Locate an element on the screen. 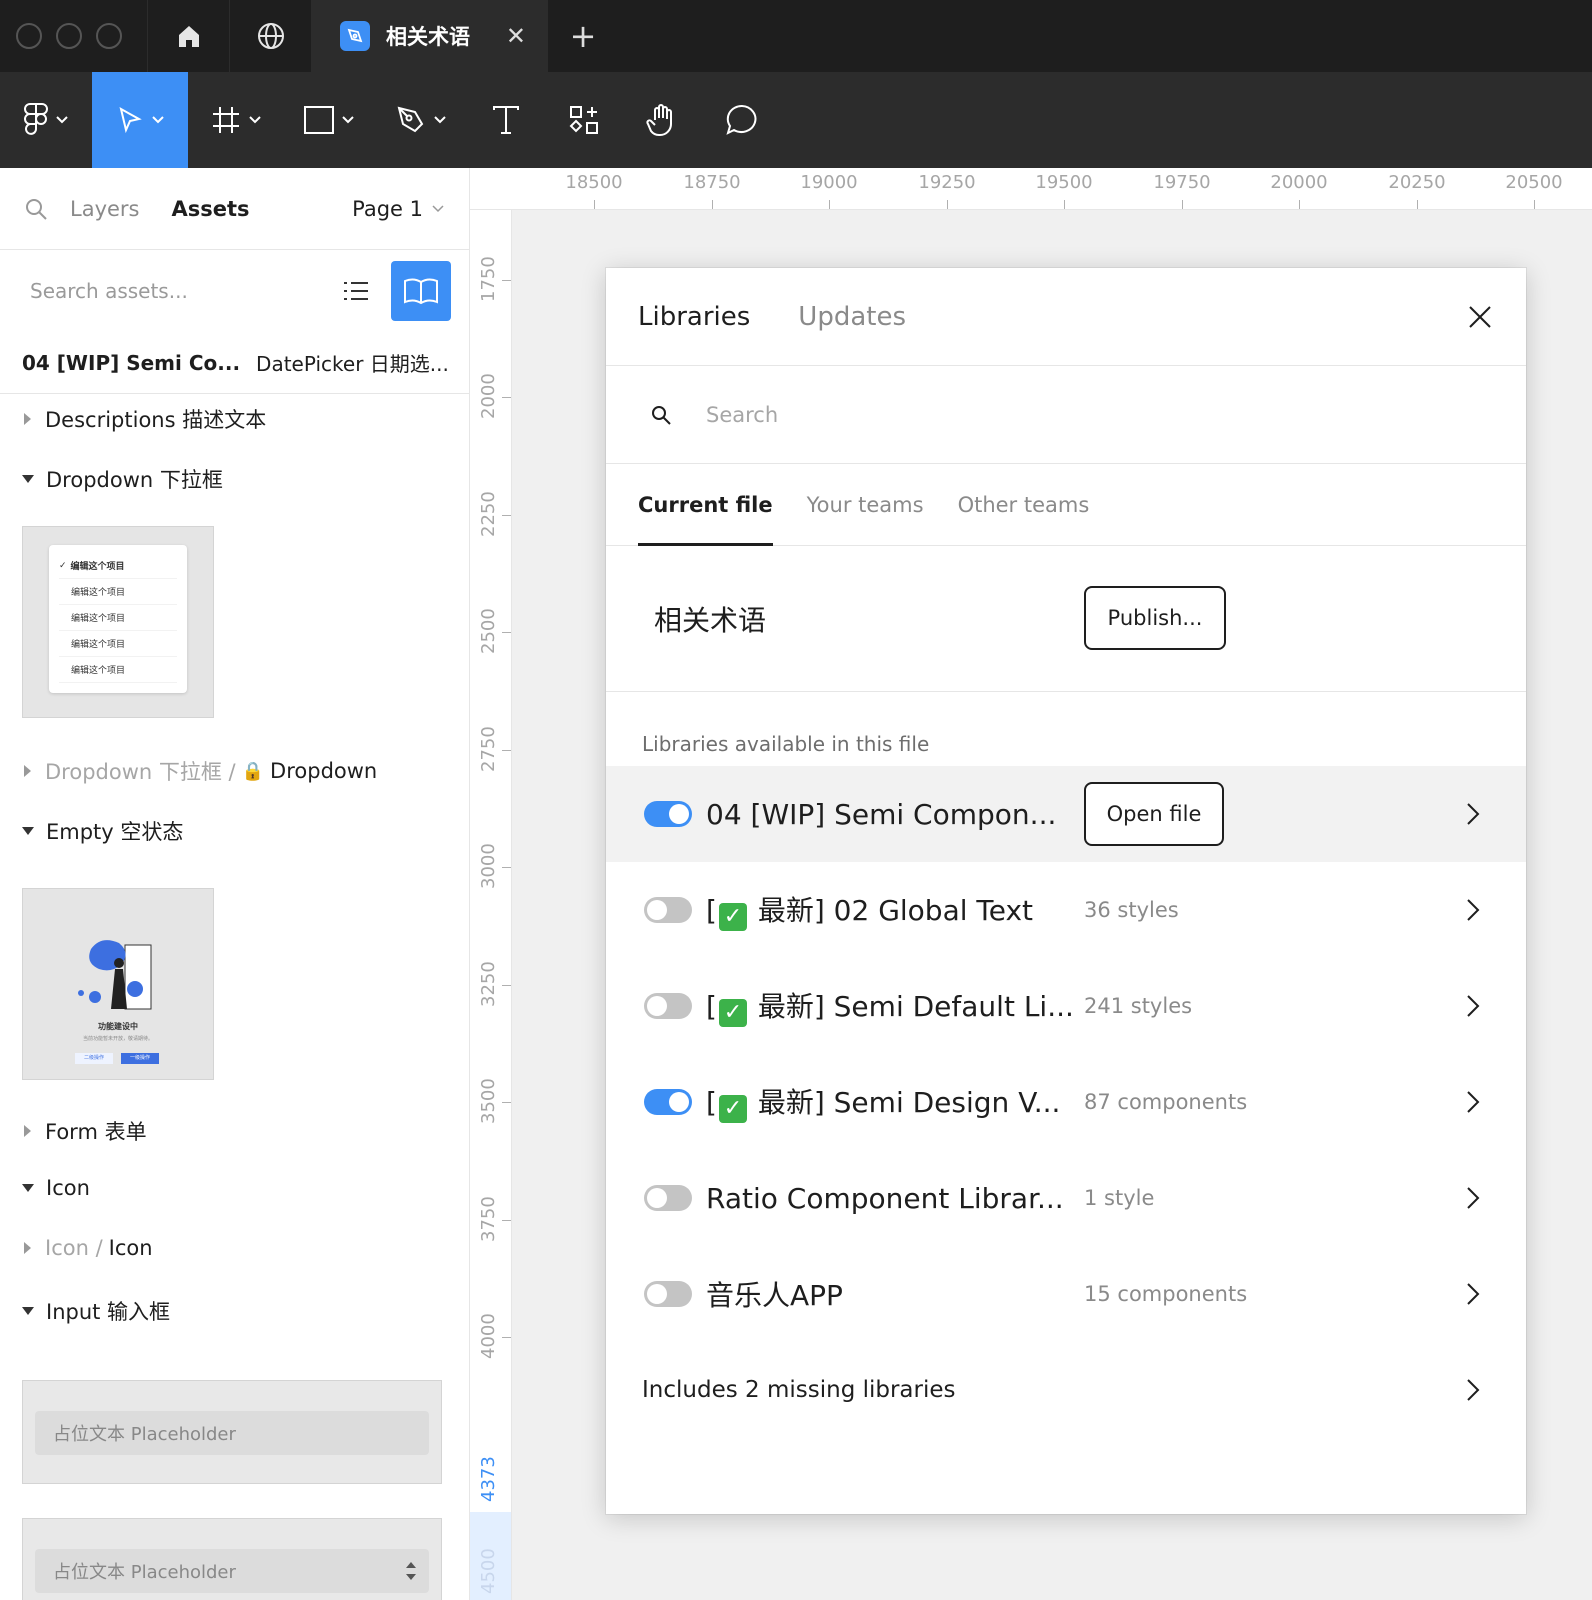  ruler-label: 18750 is located at coordinates (712, 182).